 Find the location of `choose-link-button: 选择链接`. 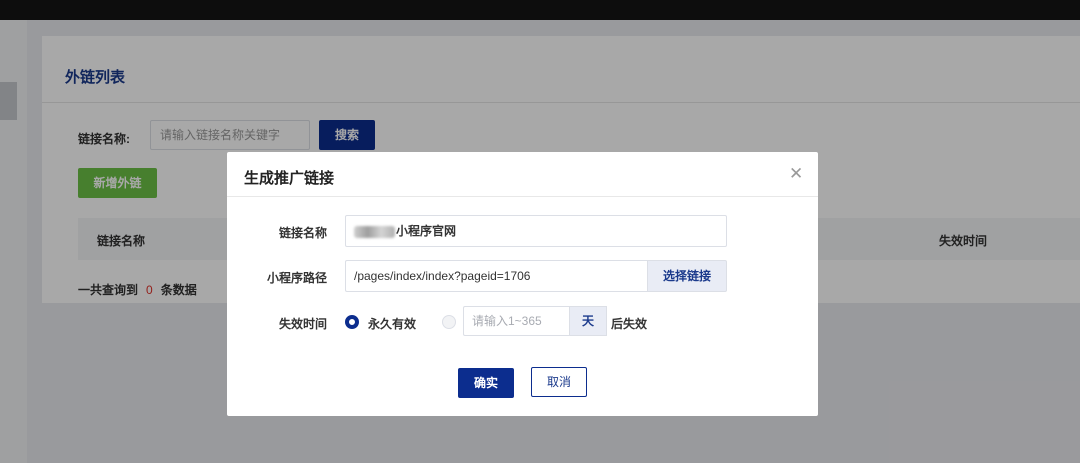

choose-link-button: 选择链接 is located at coordinates (687, 276).